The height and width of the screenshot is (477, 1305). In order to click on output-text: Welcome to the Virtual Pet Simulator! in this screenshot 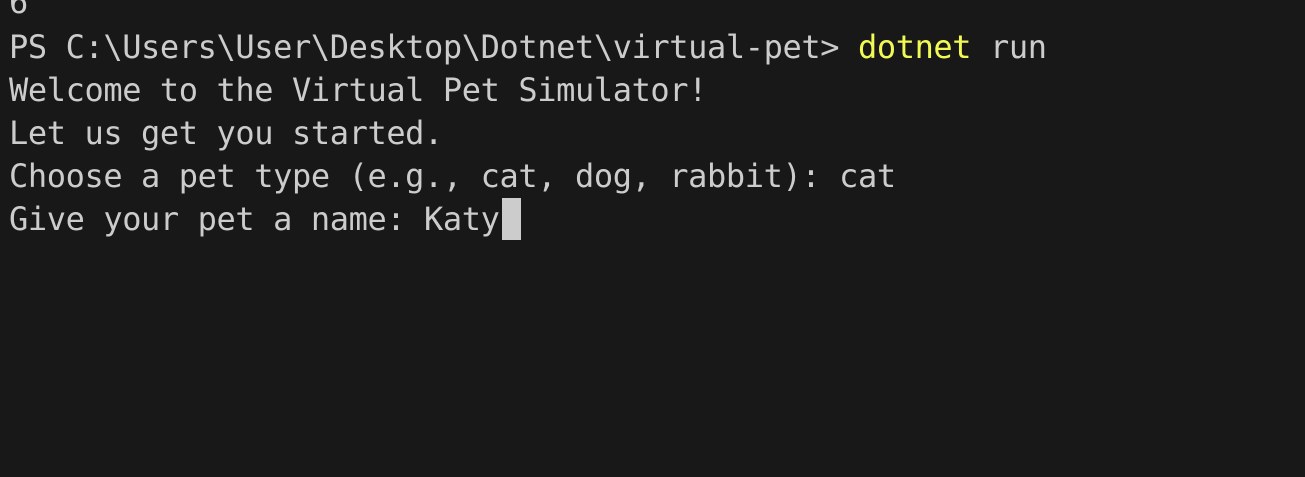, I will do `click(358, 90)`.